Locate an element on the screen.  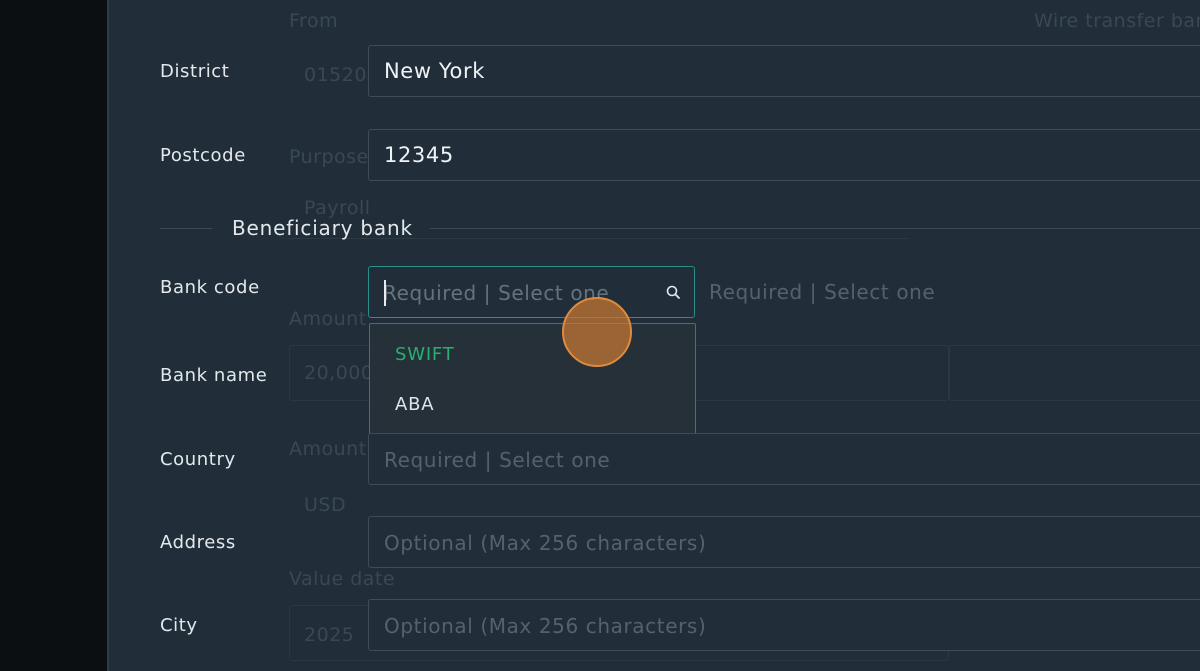
country-field: Required | Select one is located at coordinates (784, 459).